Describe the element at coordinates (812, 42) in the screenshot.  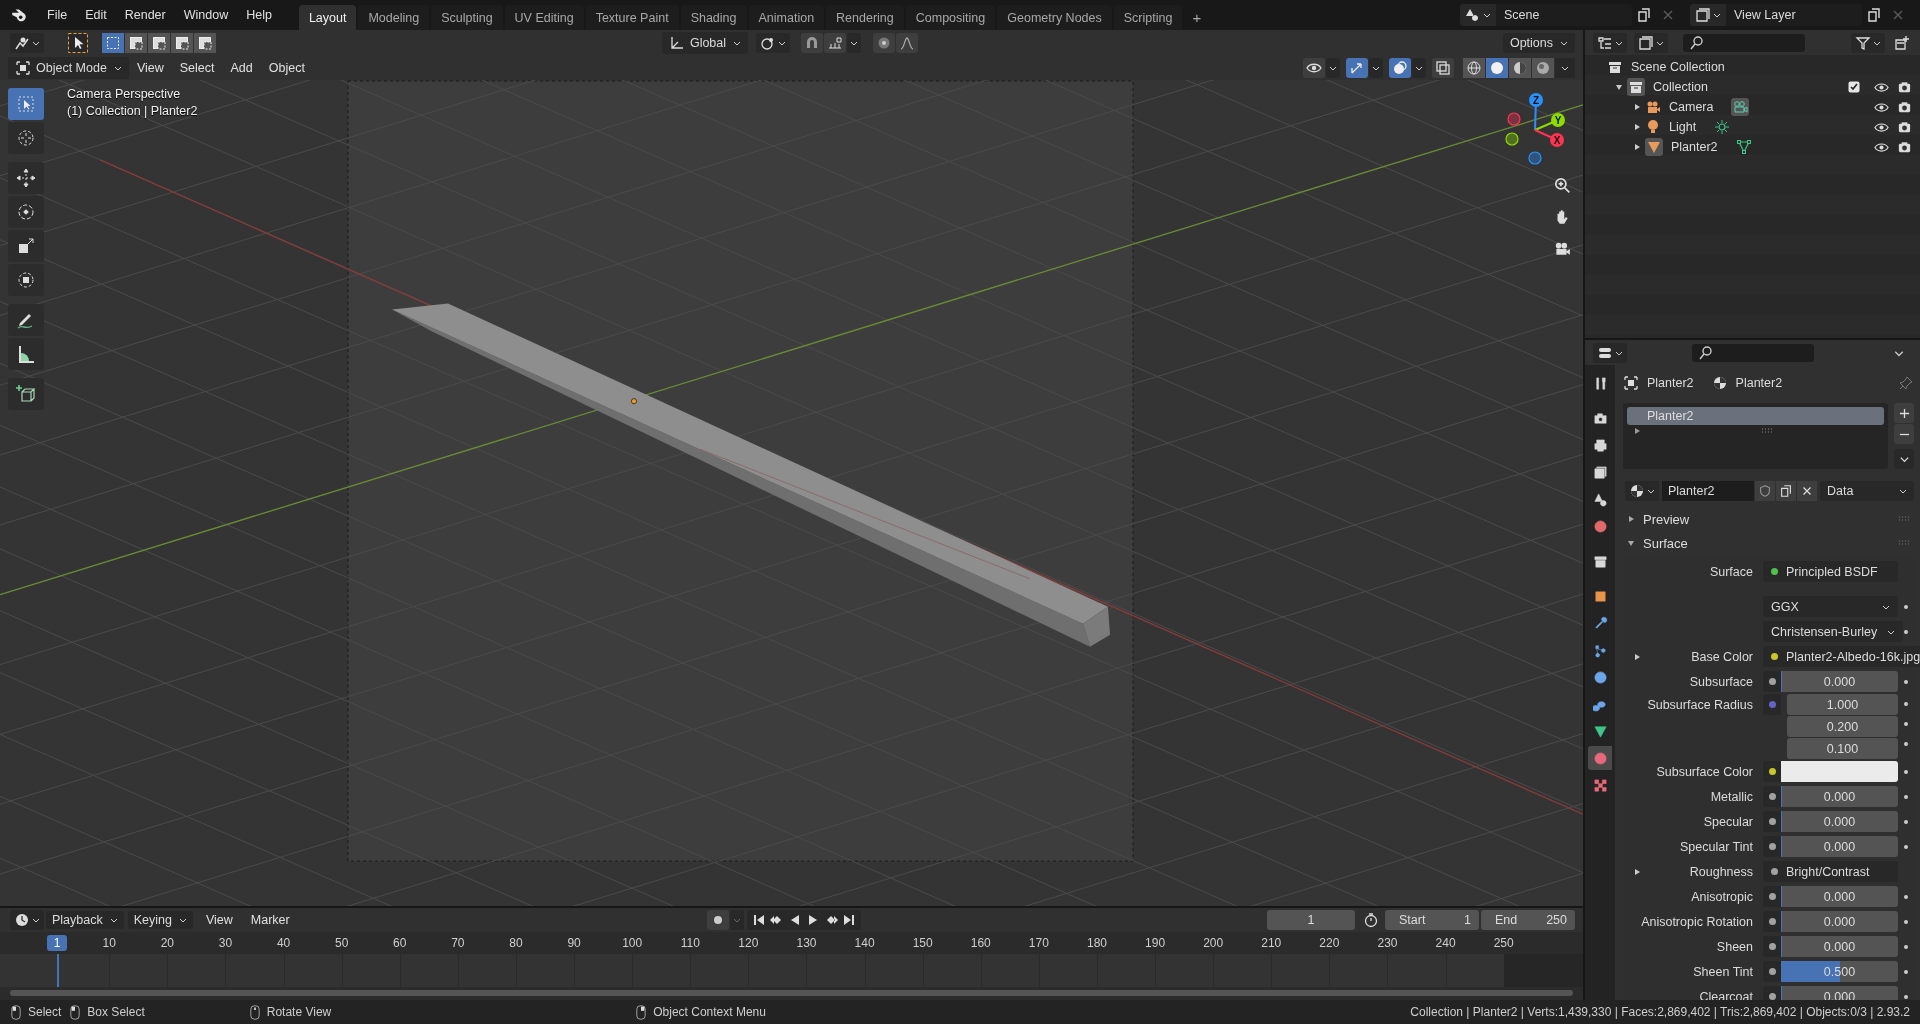
I see `magnet-icon` at that location.